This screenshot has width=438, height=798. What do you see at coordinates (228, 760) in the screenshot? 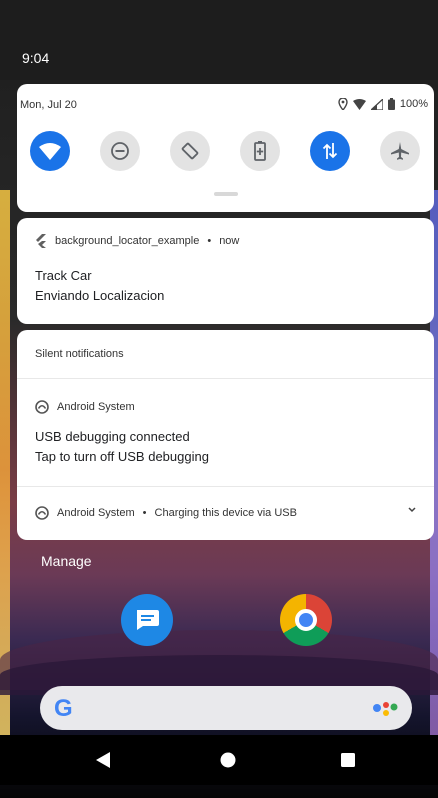
I see `home-icon` at bounding box center [228, 760].